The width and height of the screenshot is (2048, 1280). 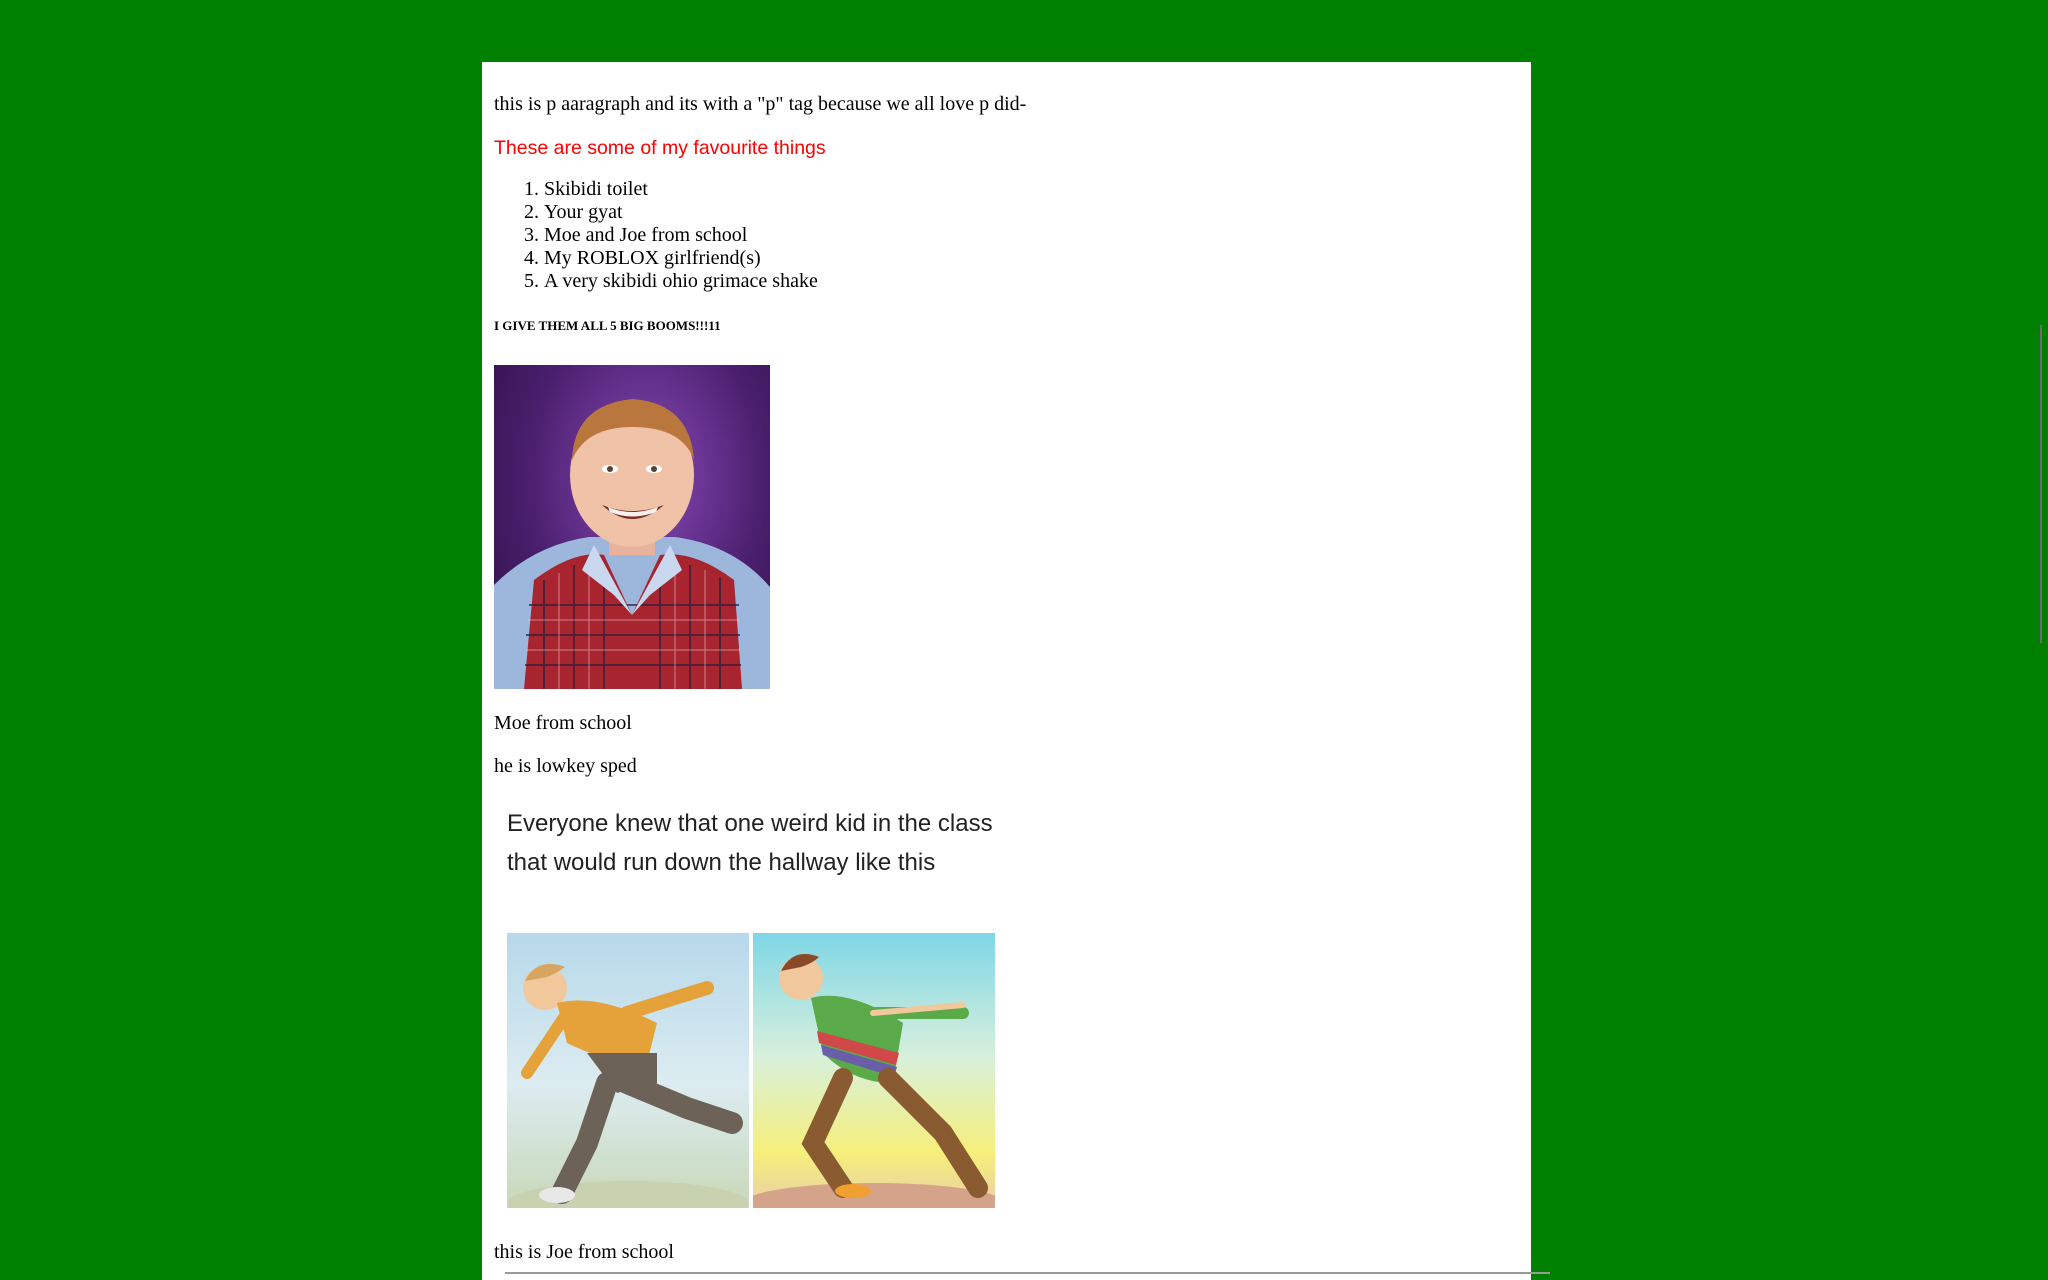 I want to click on horizontal-rule, so click(x=1027, y=1273).